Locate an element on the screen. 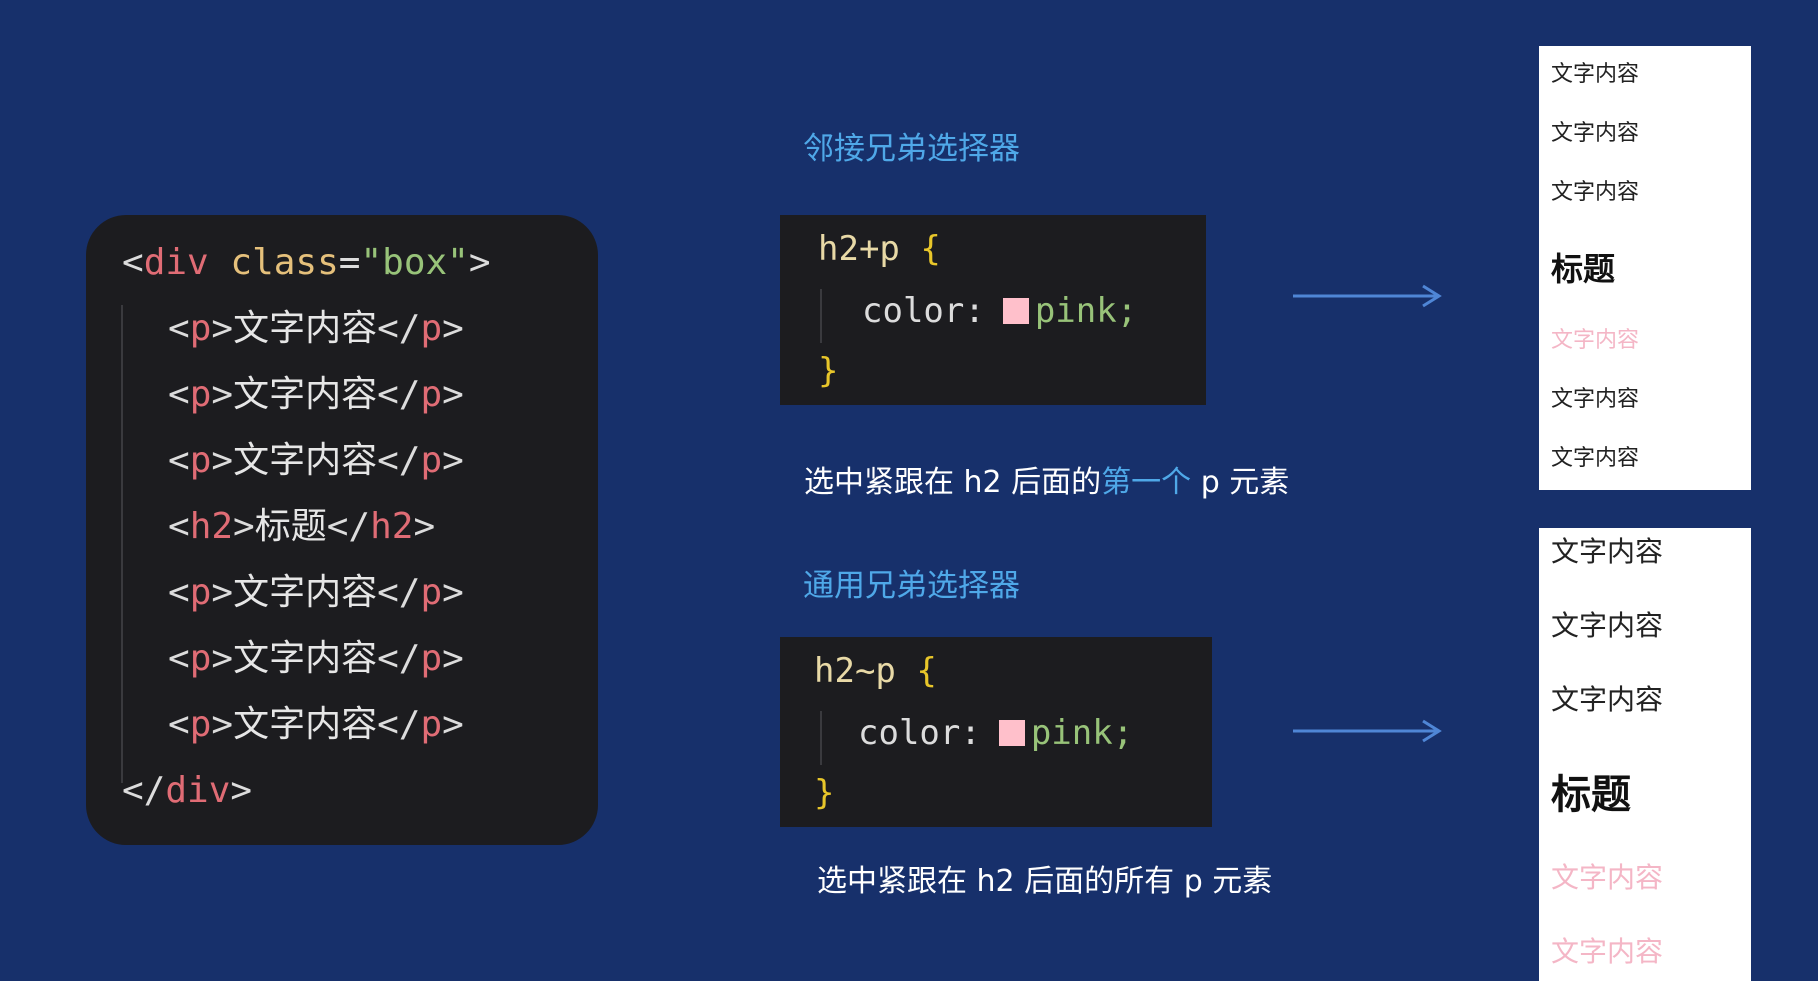 This screenshot has width=1818, height=981. code-line-open-div: <div class="box"> is located at coordinates (306, 263).